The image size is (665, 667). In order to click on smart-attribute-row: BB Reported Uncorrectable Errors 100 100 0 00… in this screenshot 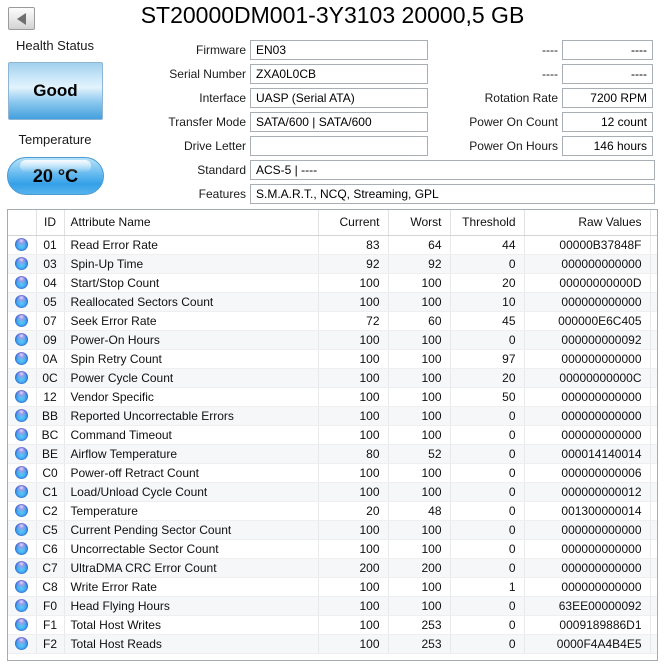, I will do `click(332, 416)`.